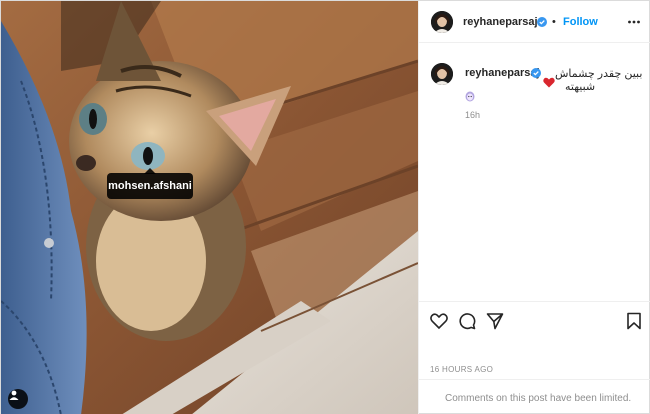  What do you see at coordinates (534, 331) in the screenshot?
I see `action-bar` at bounding box center [534, 331].